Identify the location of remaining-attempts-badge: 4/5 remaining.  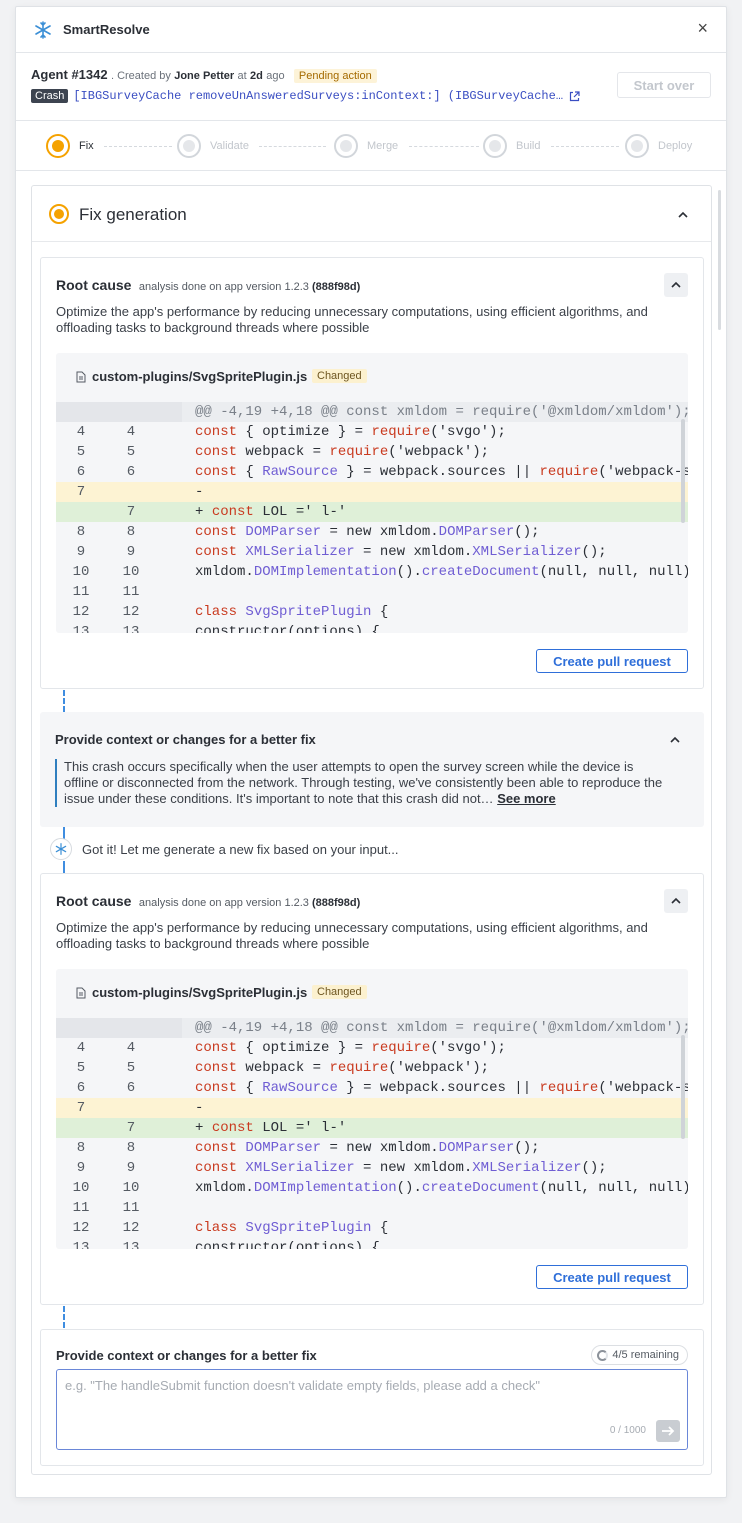
(639, 1355).